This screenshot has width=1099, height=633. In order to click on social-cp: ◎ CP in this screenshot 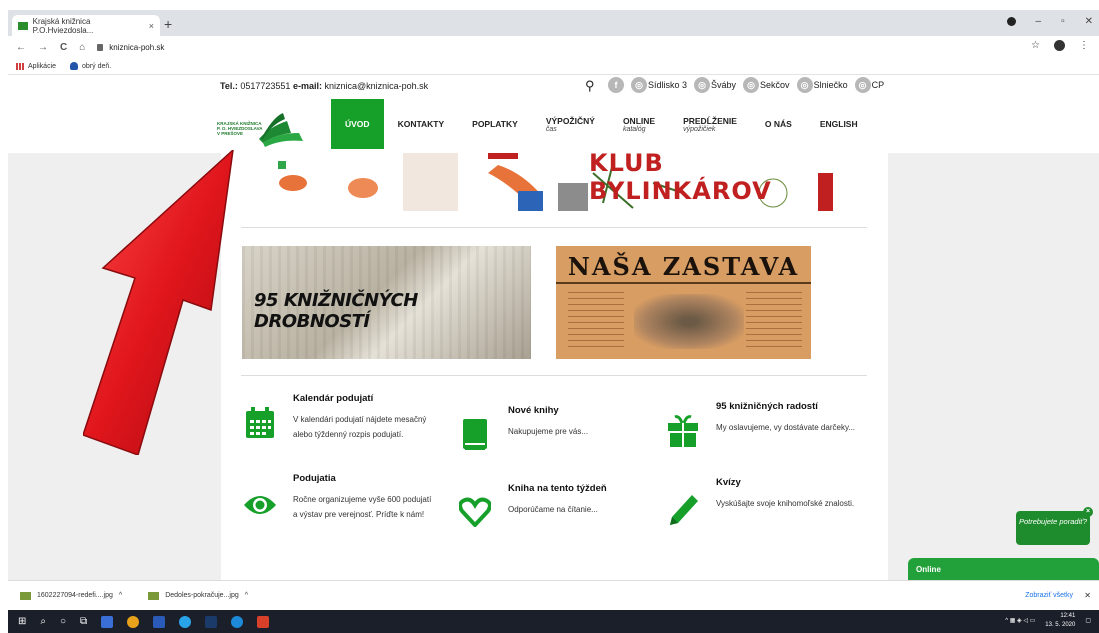, I will do `click(869, 85)`.